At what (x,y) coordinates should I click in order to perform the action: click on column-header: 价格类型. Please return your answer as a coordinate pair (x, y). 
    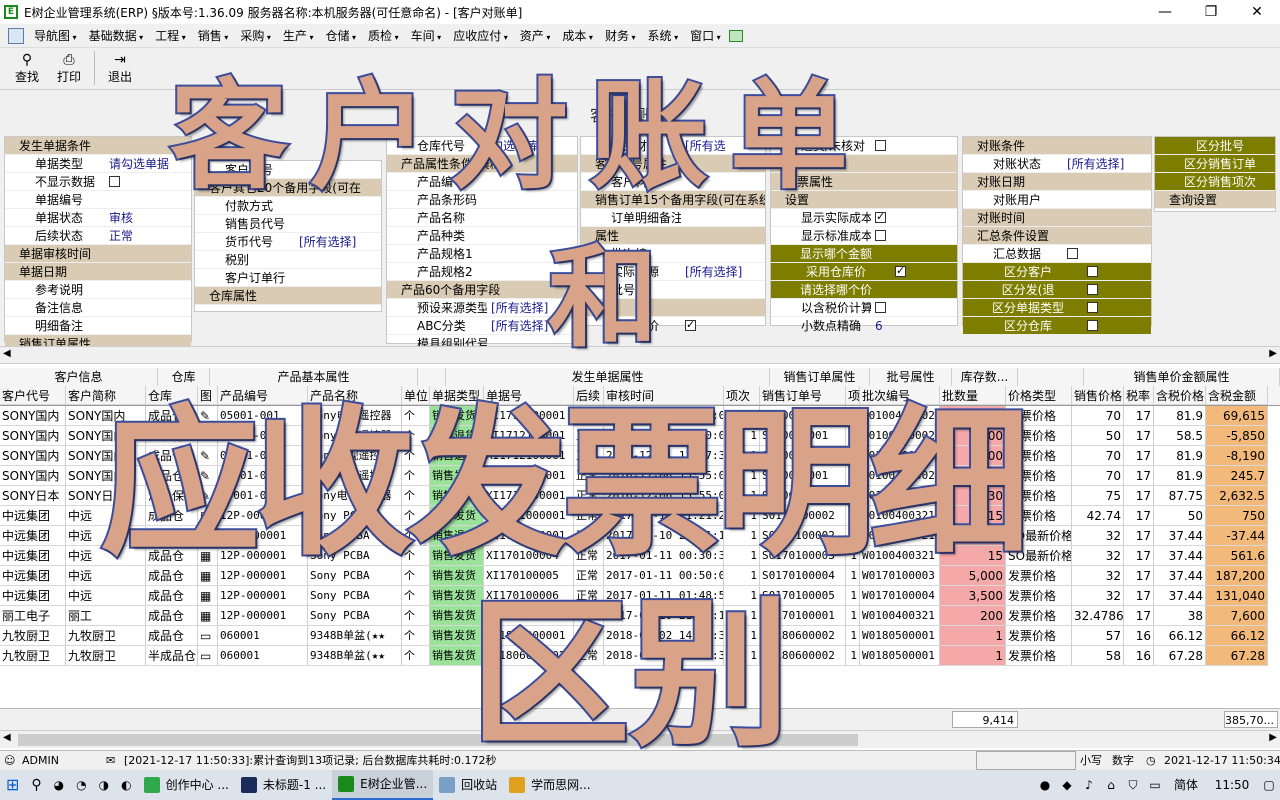
    Looking at the image, I should click on (1039, 395).